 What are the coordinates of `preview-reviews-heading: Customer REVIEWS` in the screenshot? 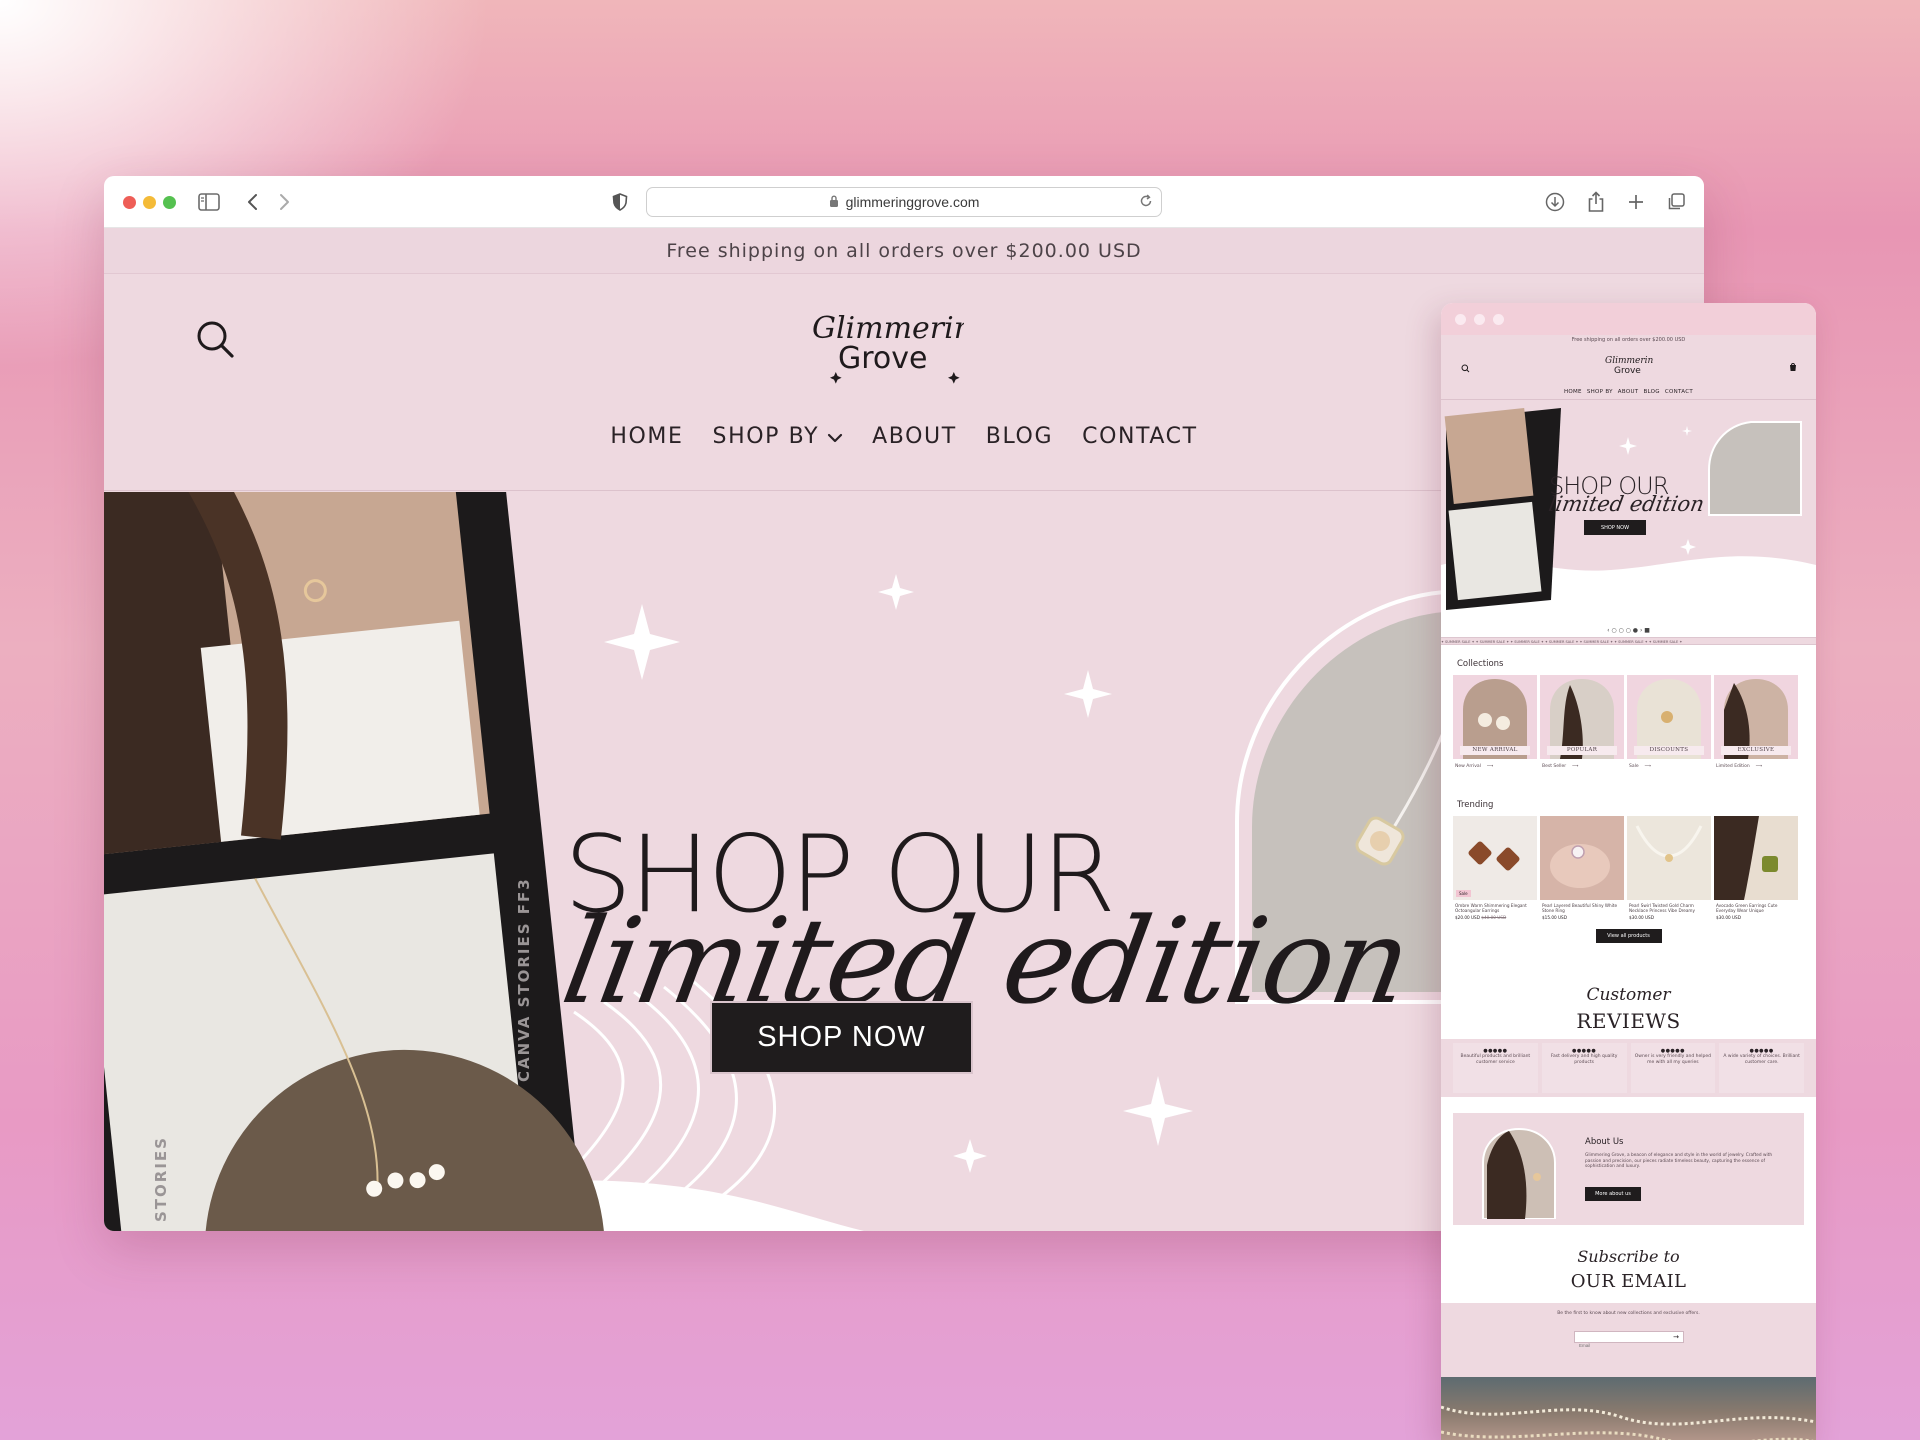 It's located at (1628, 1012).